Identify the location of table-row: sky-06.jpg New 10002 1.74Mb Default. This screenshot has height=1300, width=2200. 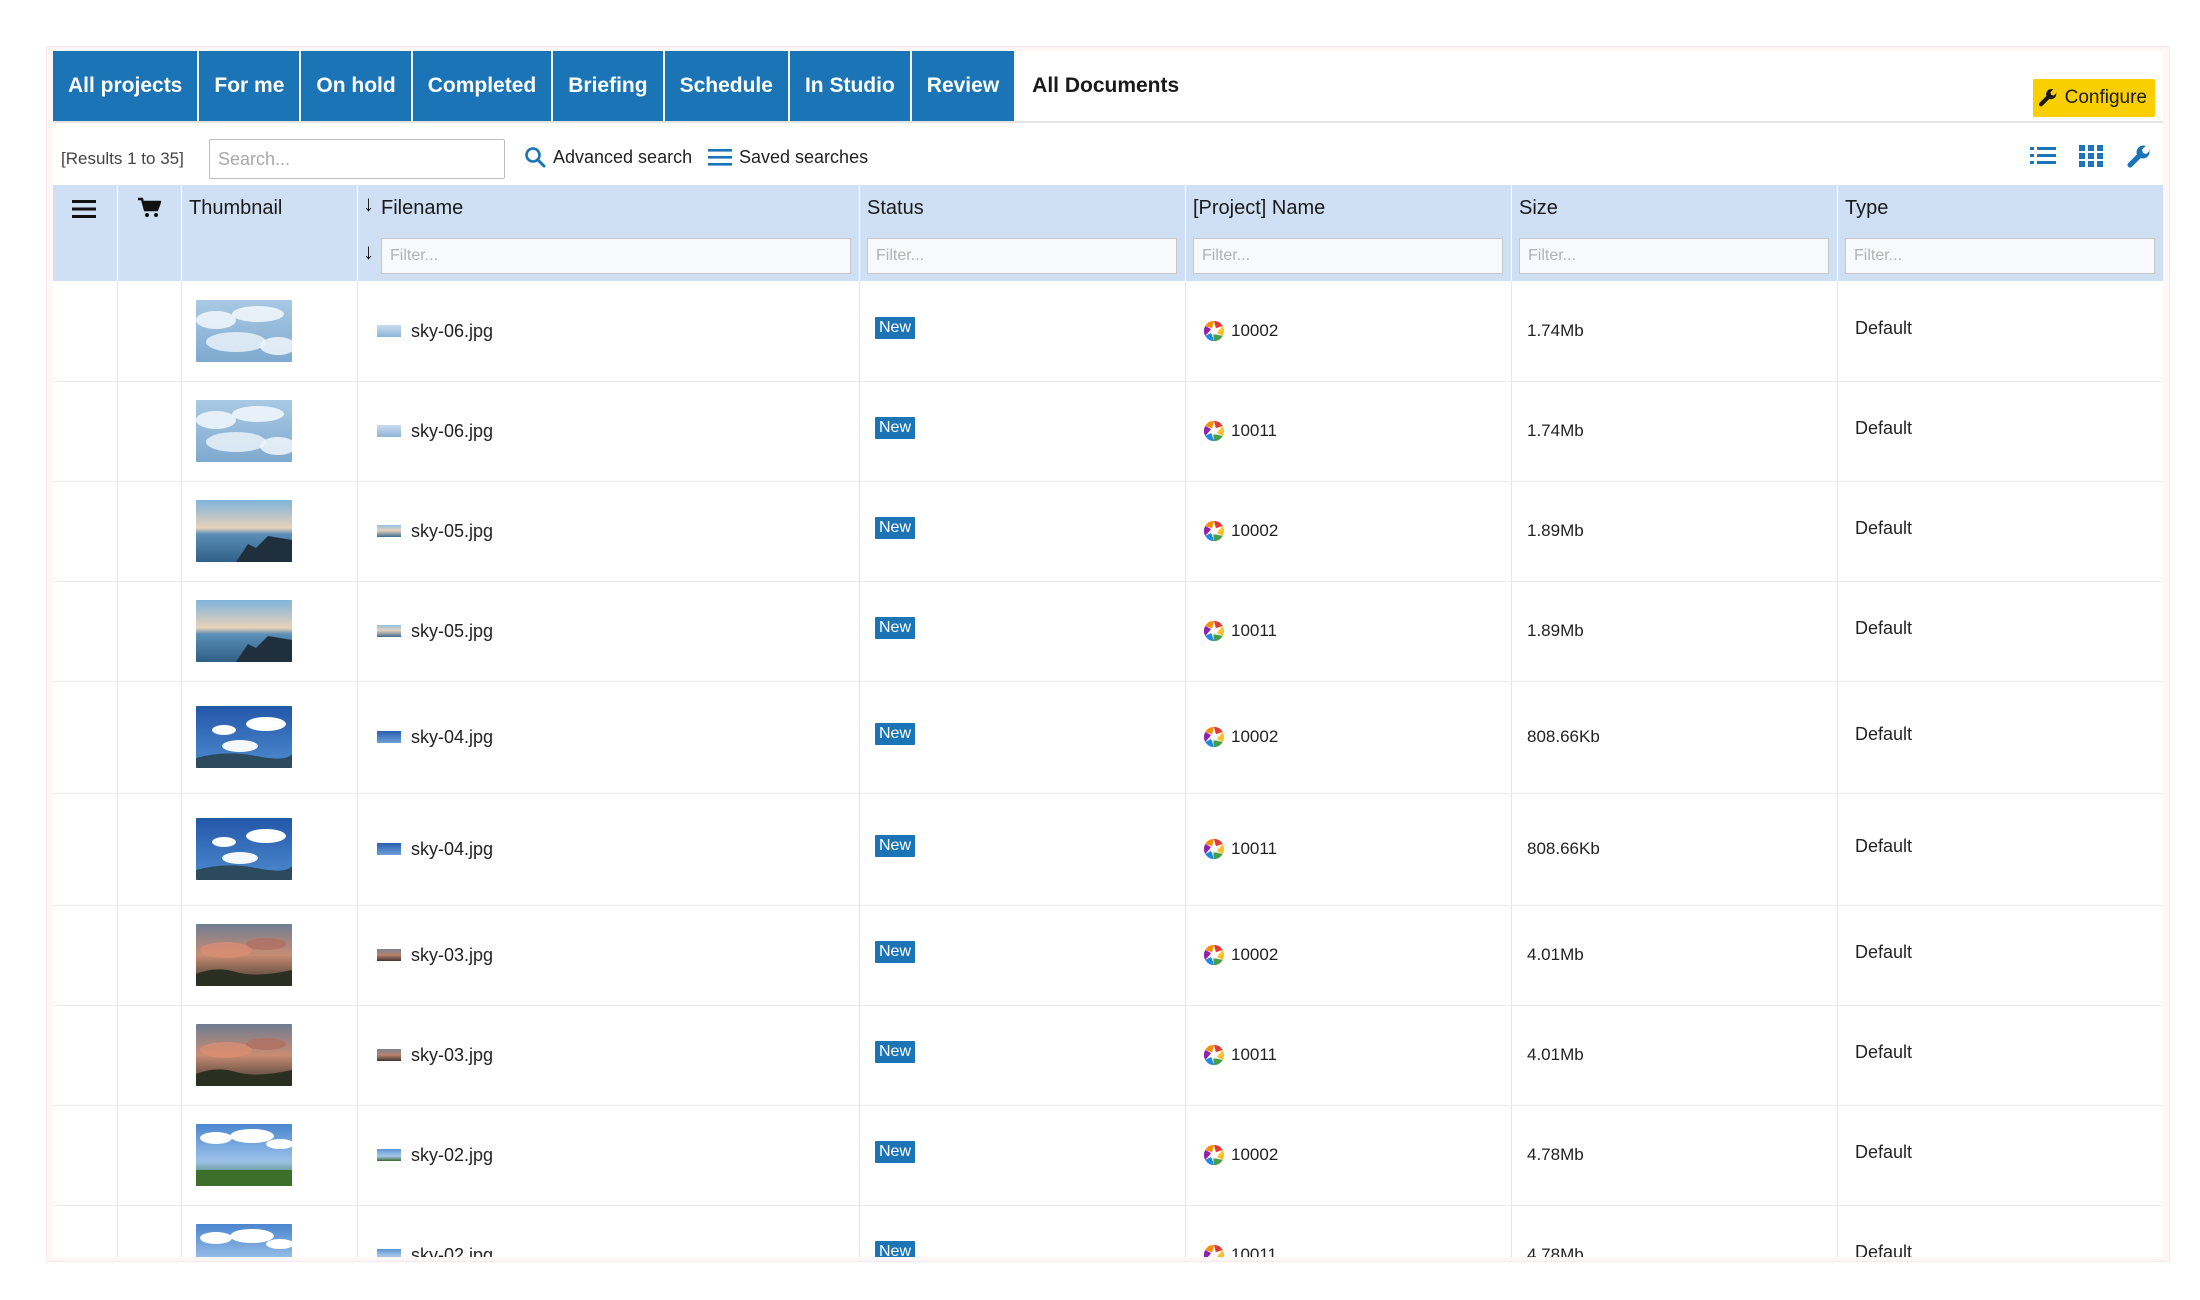
(1108, 331).